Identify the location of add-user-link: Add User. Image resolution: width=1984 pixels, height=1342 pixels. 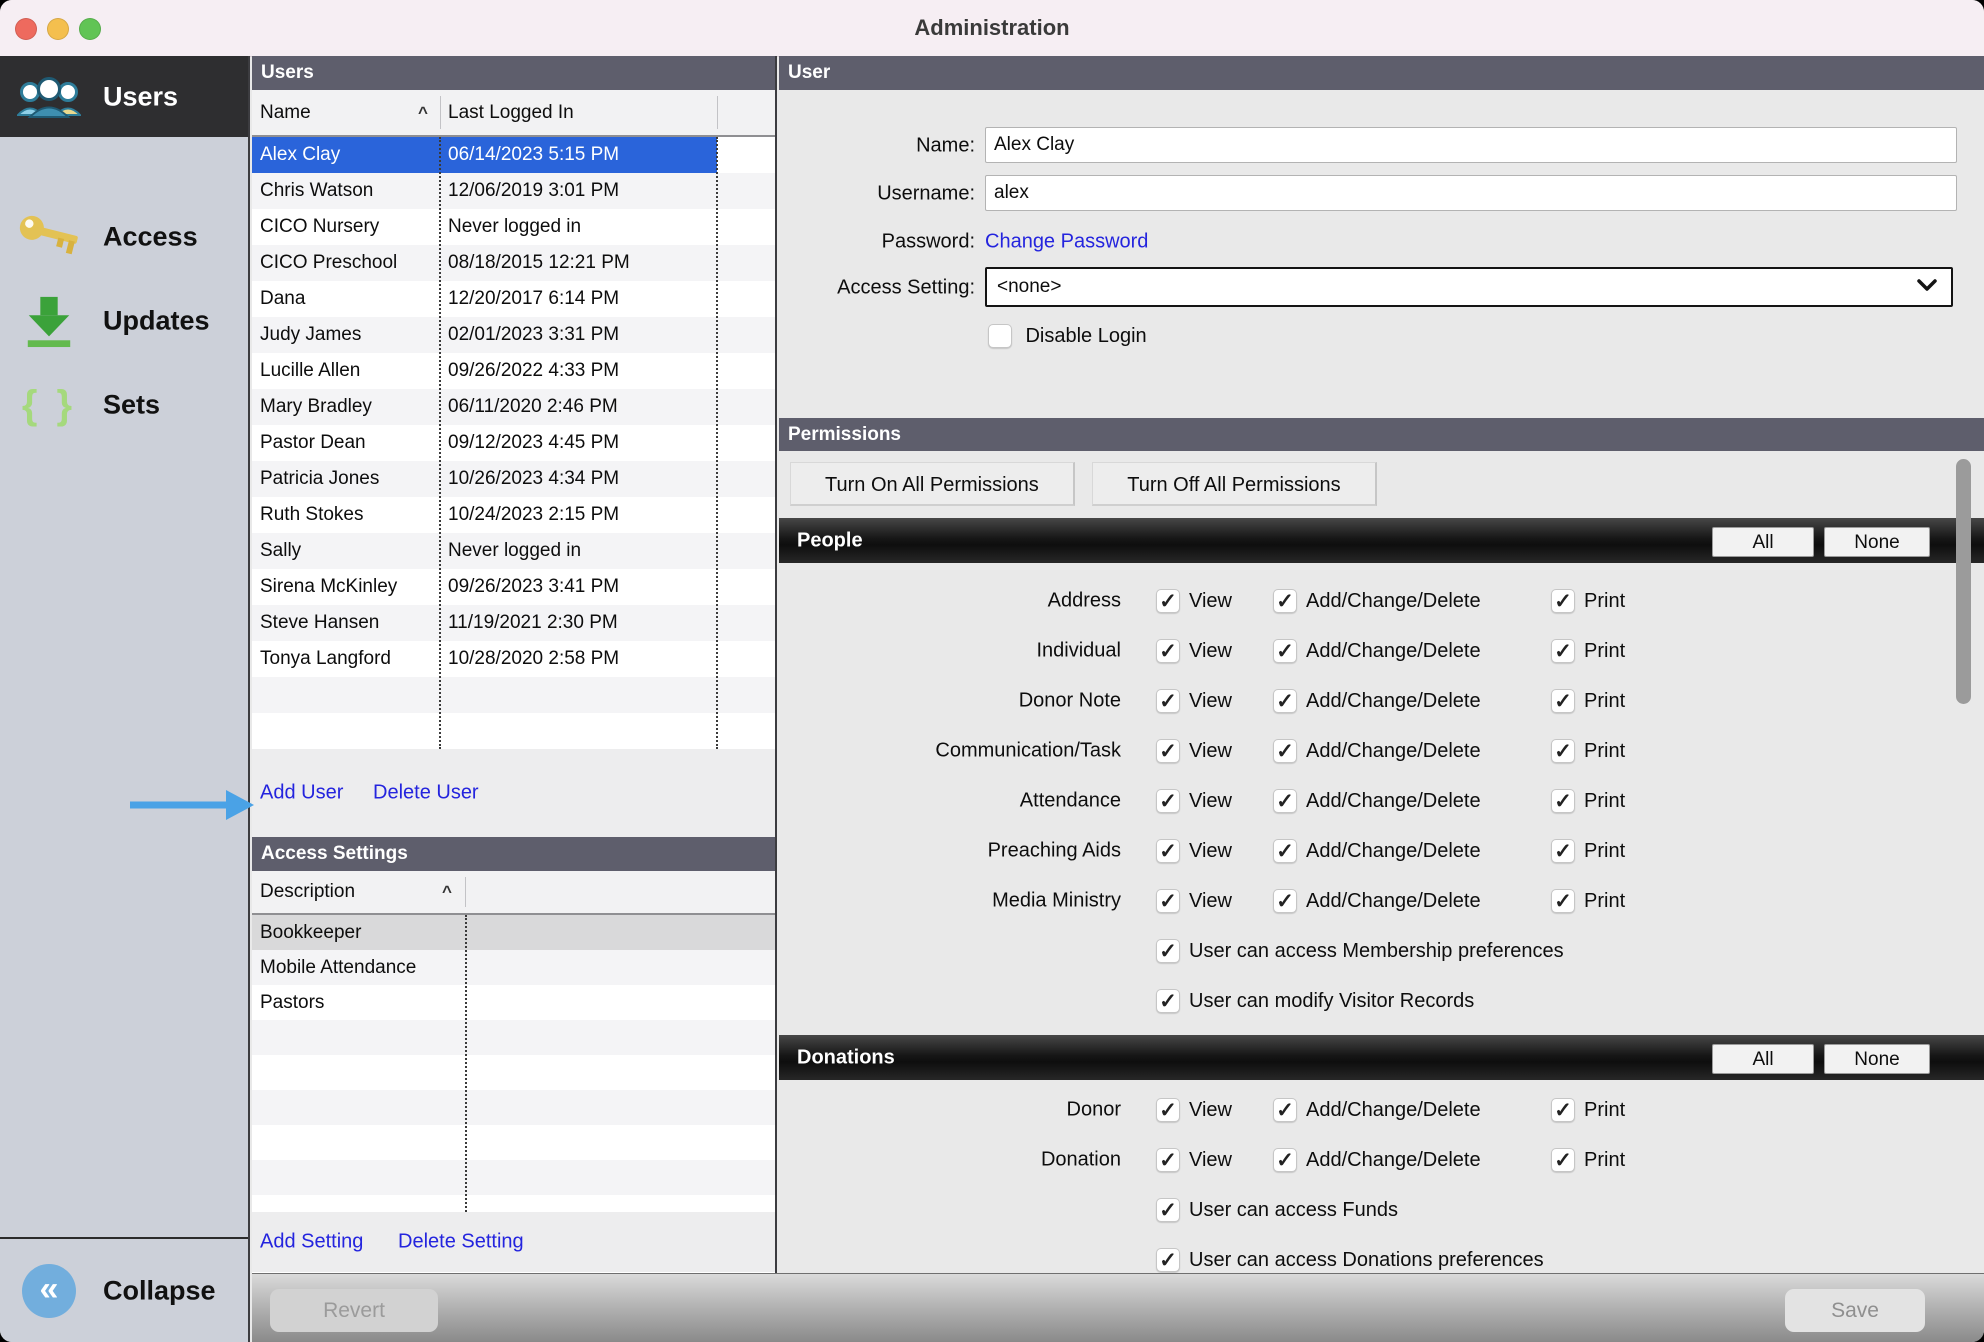
(301, 793).